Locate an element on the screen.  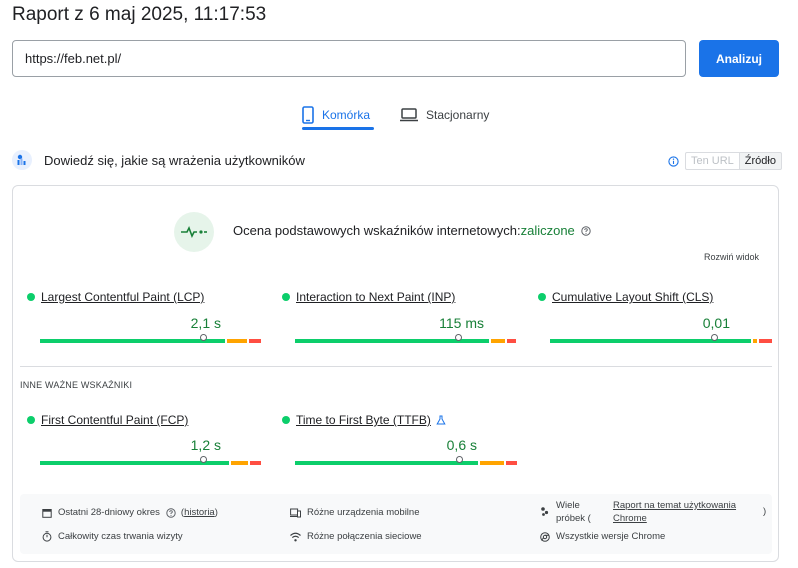
tab-desktop-label: Stacjonarny is located at coordinates (458, 115).